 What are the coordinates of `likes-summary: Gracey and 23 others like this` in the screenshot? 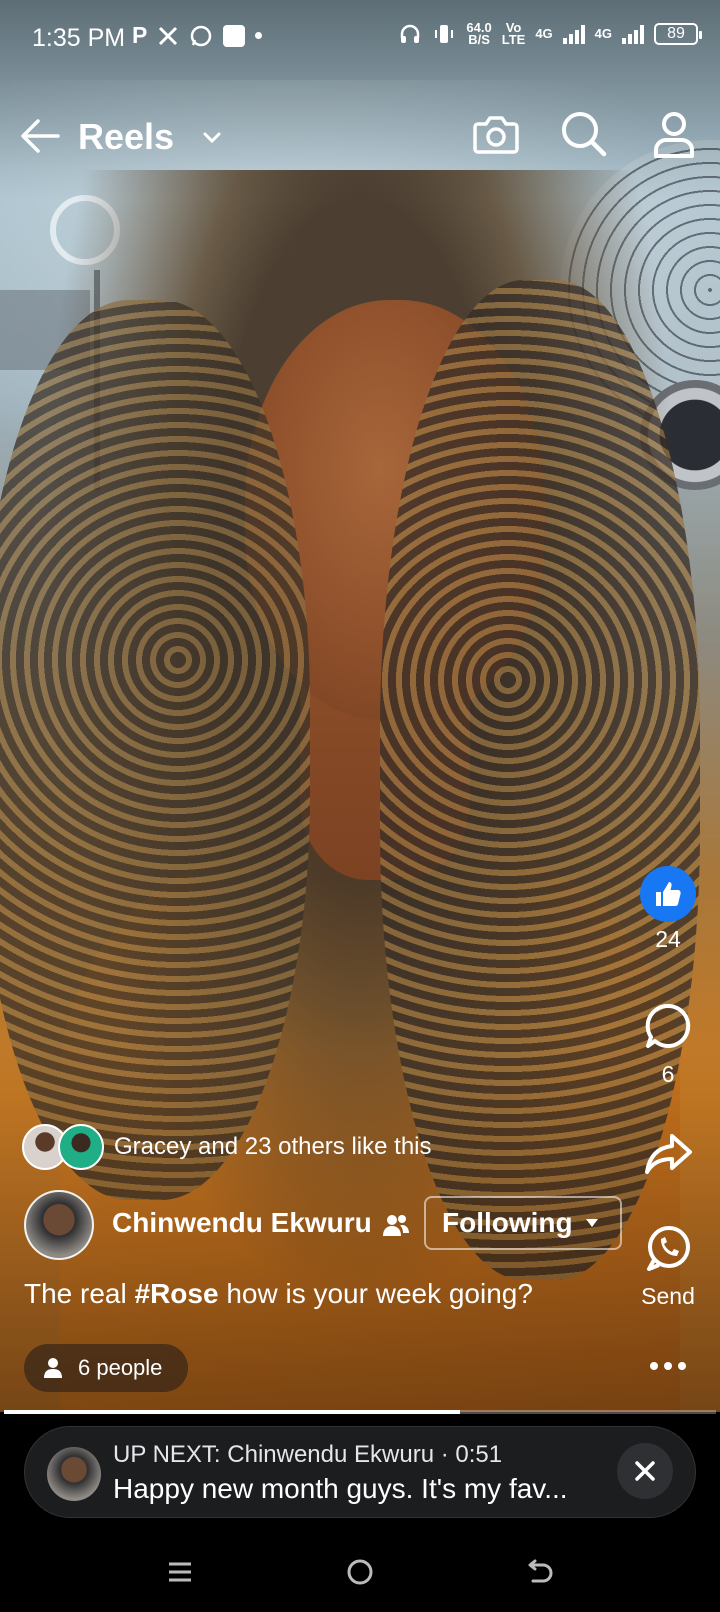 It's located at (227, 1147).